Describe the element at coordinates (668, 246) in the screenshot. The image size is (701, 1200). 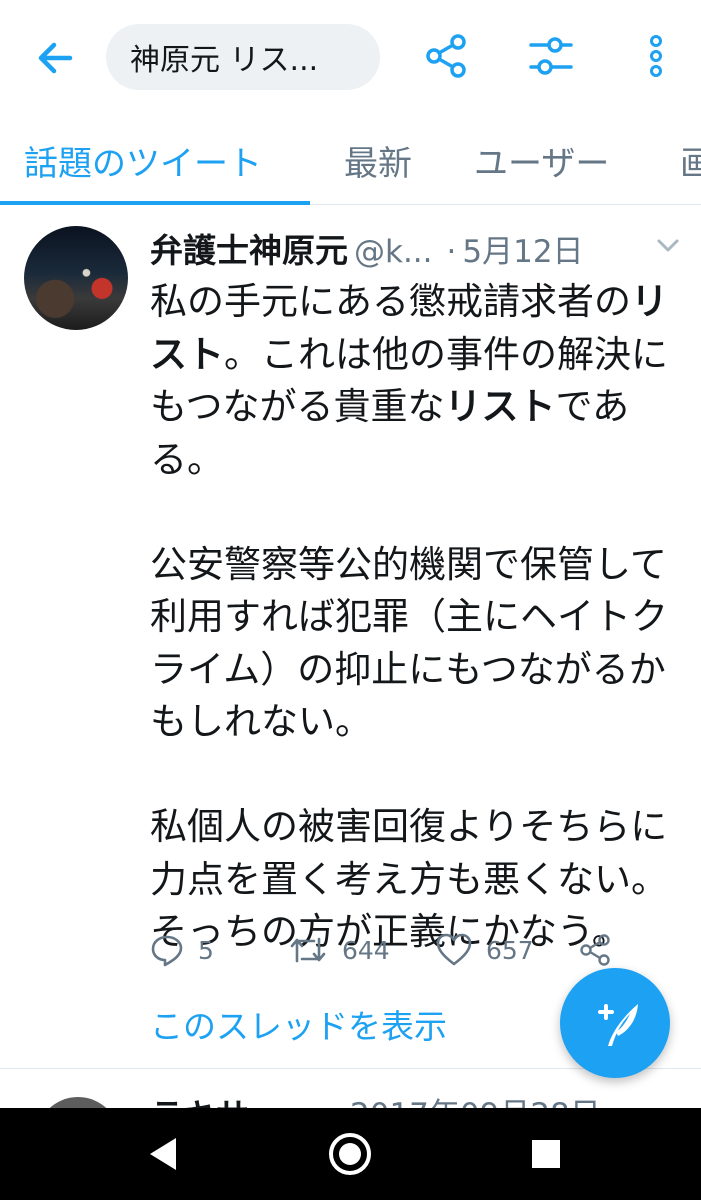
I see `chevron-down-icon` at that location.